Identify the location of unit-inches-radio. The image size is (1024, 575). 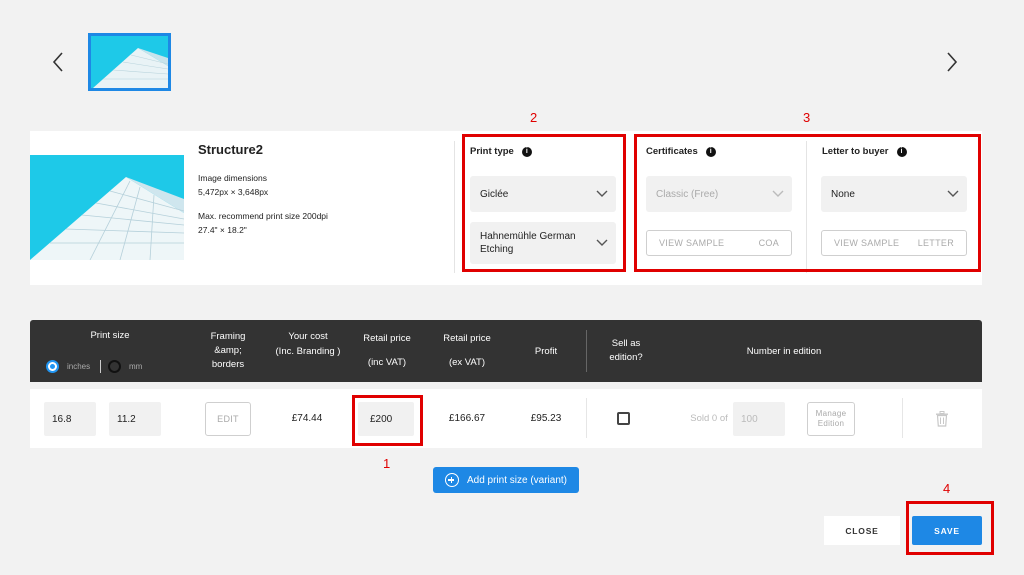
(52, 366).